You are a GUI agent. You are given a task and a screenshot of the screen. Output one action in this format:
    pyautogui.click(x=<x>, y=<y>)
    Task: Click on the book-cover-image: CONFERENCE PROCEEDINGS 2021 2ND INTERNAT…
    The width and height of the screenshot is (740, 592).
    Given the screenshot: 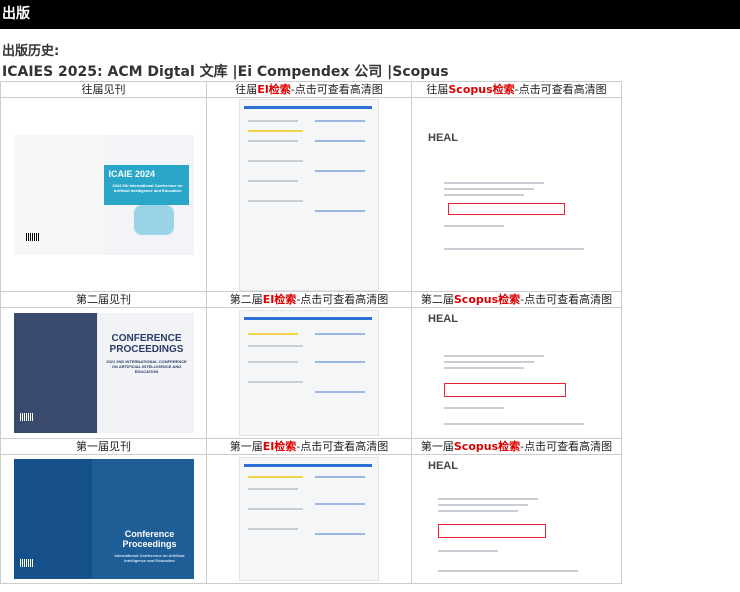 What is the action you would take?
    pyautogui.click(x=103, y=373)
    